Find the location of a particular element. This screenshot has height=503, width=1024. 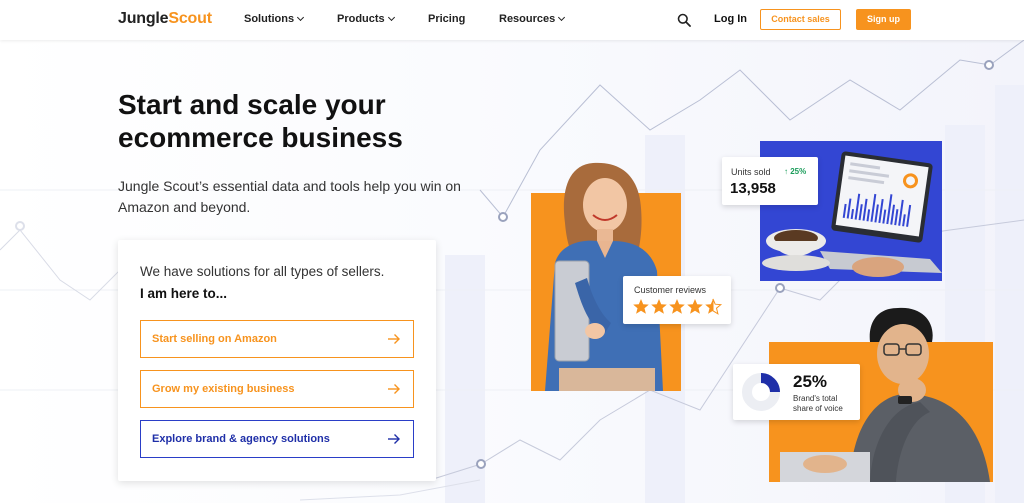

half-star-icon is located at coordinates (709, 306).